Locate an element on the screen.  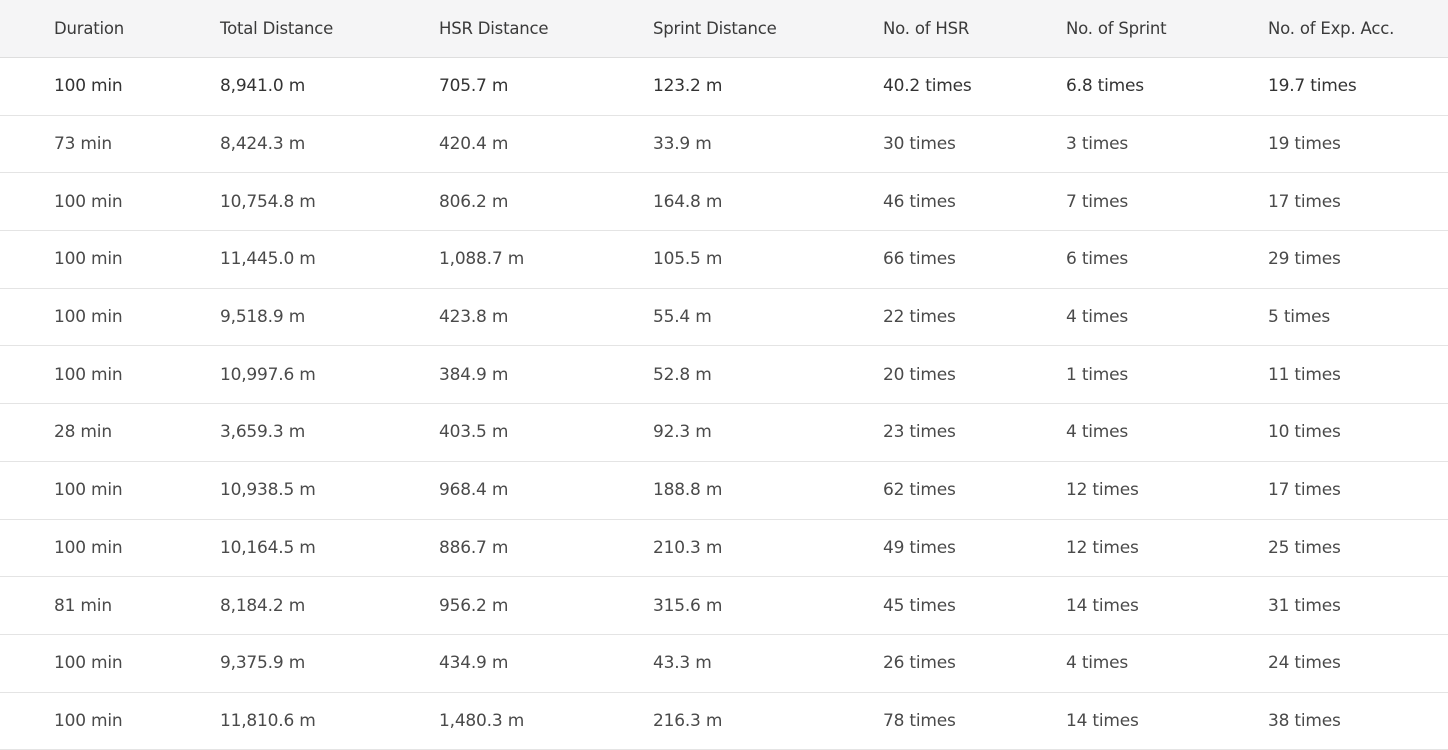
cell-no-of-exp-acc: 24 times is located at coordinates (1304, 663).